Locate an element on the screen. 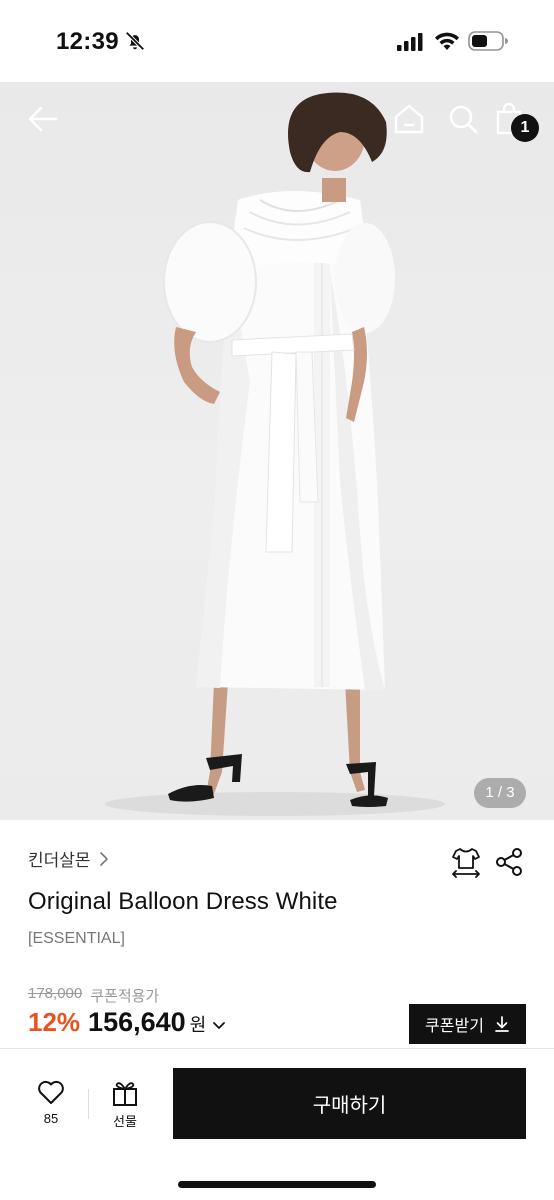 This screenshot has height=1200, width=554. price-row: 12% 156,640 원 is located at coordinates (127, 1022).